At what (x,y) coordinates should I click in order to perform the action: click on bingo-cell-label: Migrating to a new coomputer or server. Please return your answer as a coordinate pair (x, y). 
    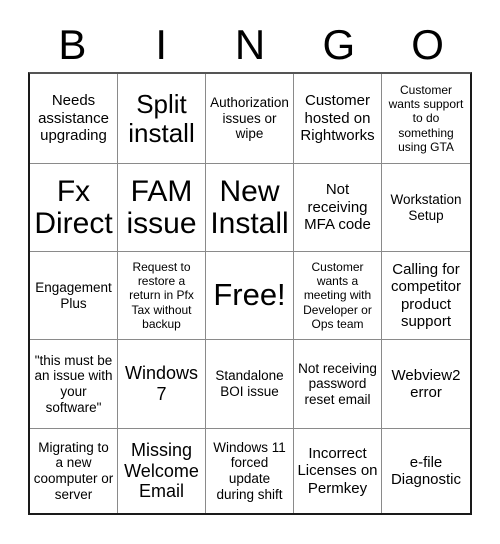
    Looking at the image, I should click on (73, 470).